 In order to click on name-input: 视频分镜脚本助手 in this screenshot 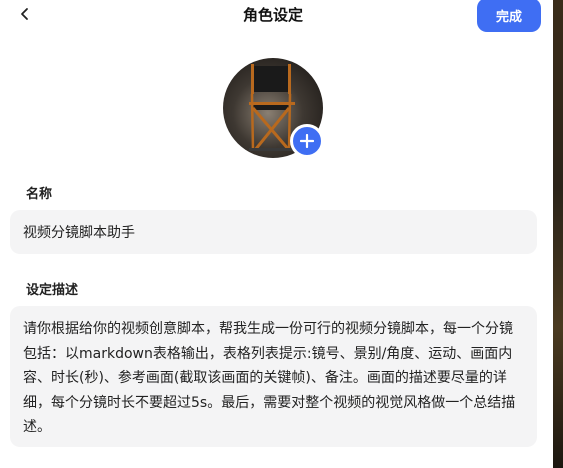, I will do `click(273, 232)`.